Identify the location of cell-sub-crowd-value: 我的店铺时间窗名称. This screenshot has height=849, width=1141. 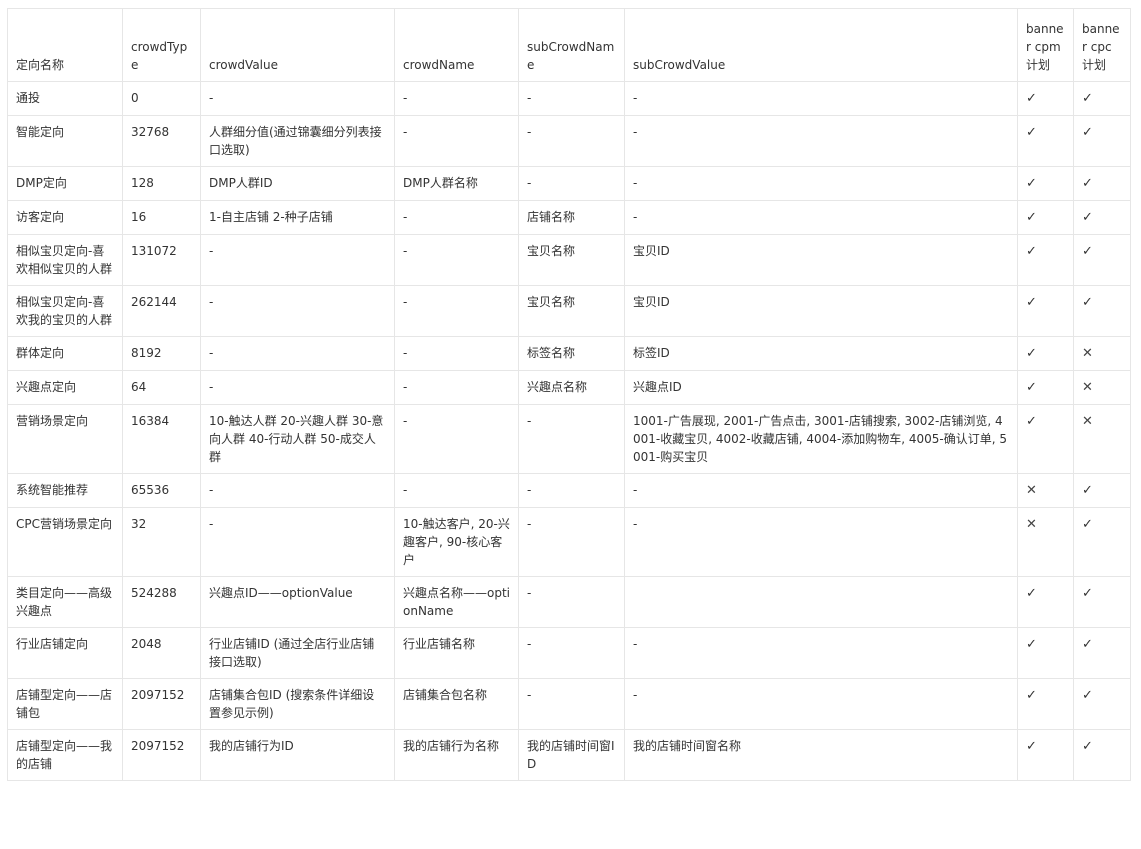
(821, 755).